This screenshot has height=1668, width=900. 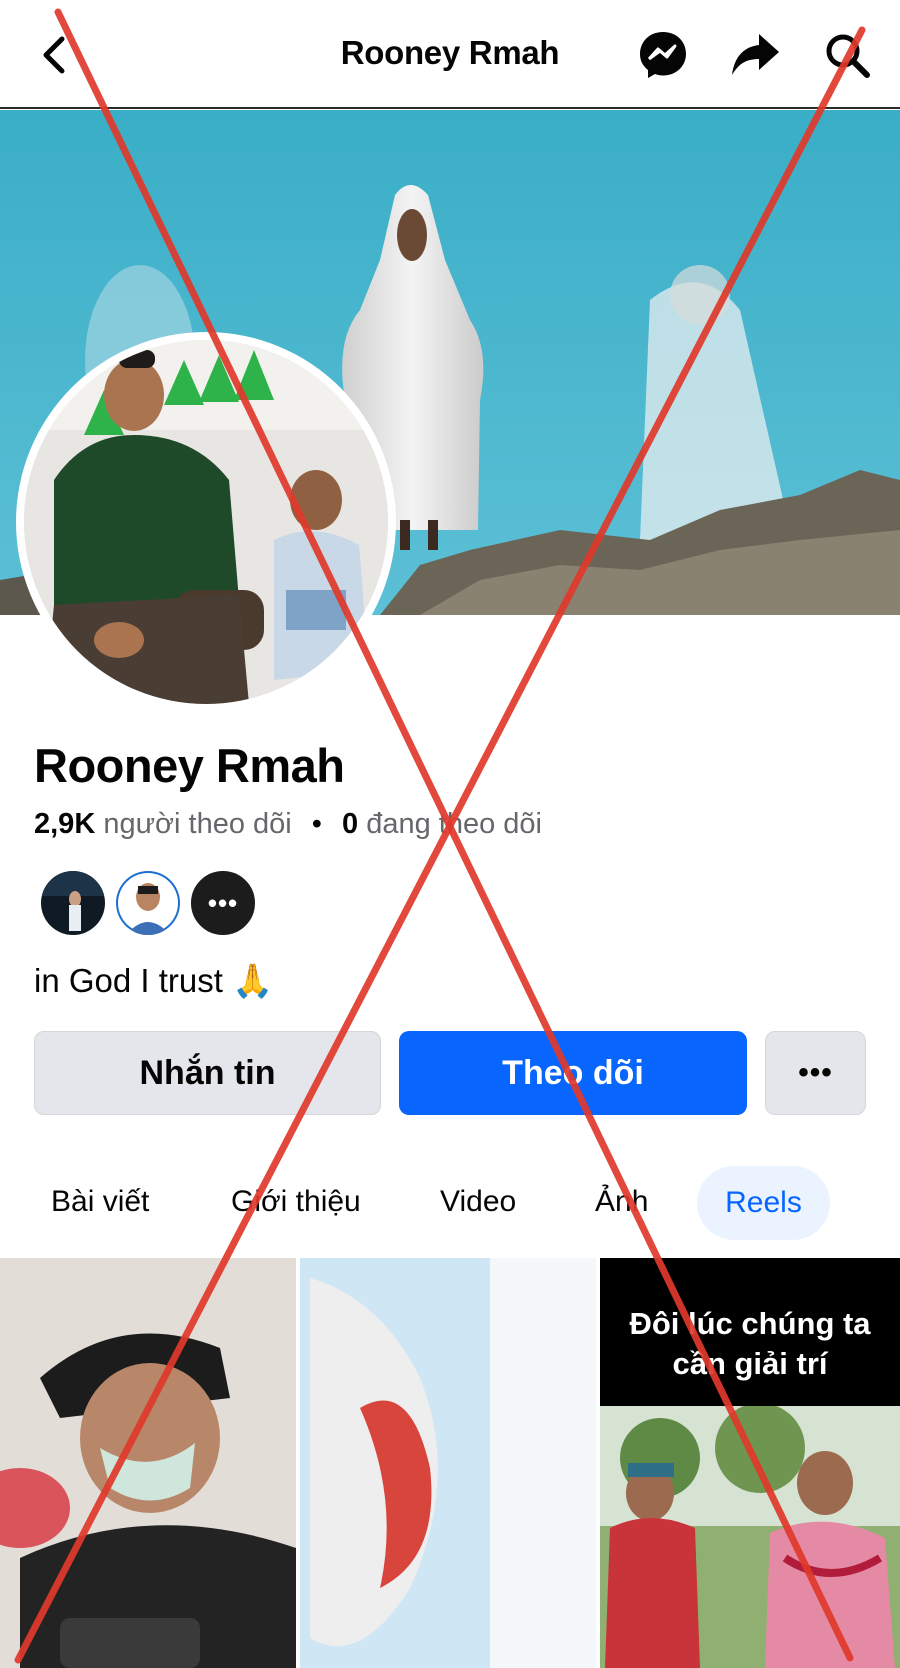 What do you see at coordinates (750, 1463) in the screenshot?
I see `reel-thumbnail: Đôi lúc chúng ta cần giải trí` at bounding box center [750, 1463].